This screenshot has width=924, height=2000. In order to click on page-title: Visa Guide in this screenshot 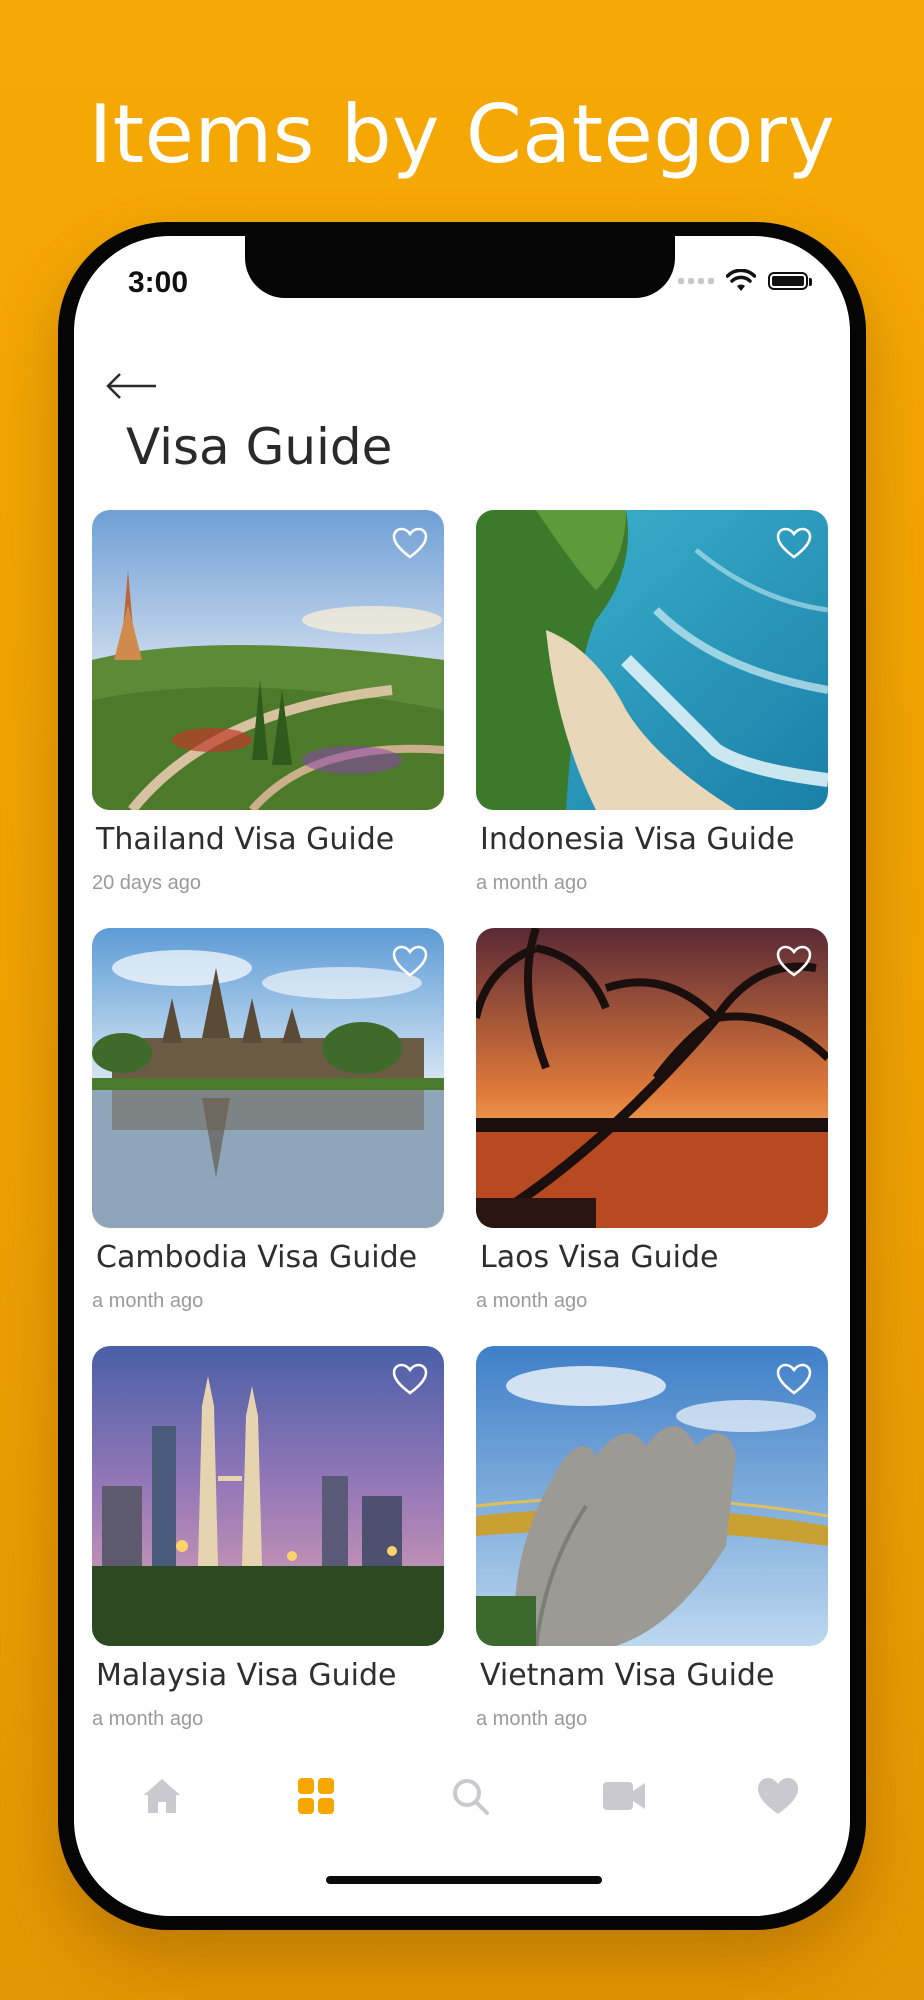, I will do `click(259, 447)`.